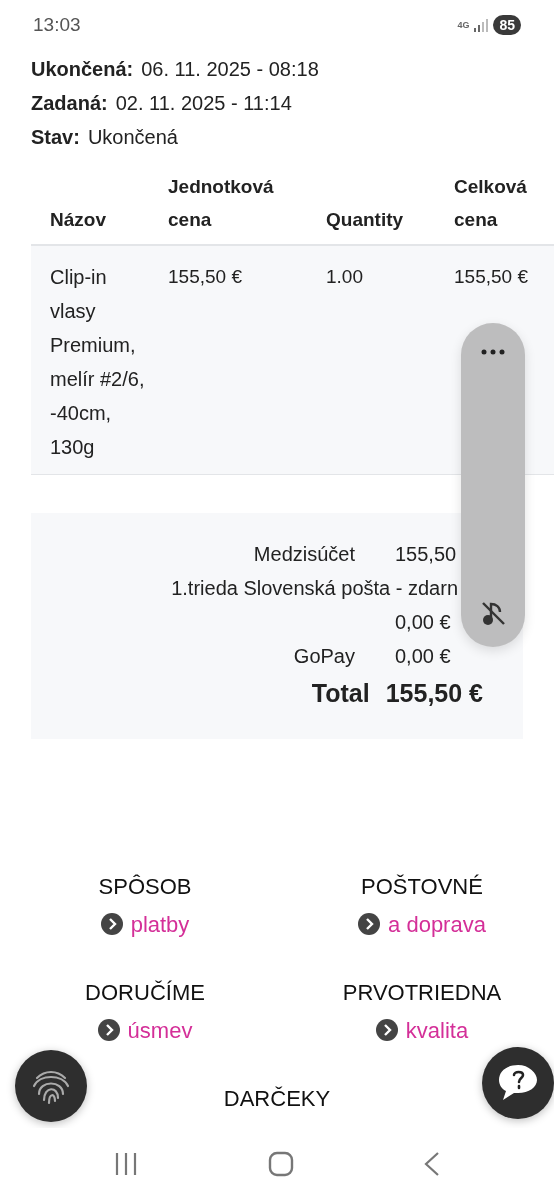 The image size is (554, 1200). Describe the element at coordinates (426, 554) in the screenshot. I see `summary-value: 155,50` at that location.